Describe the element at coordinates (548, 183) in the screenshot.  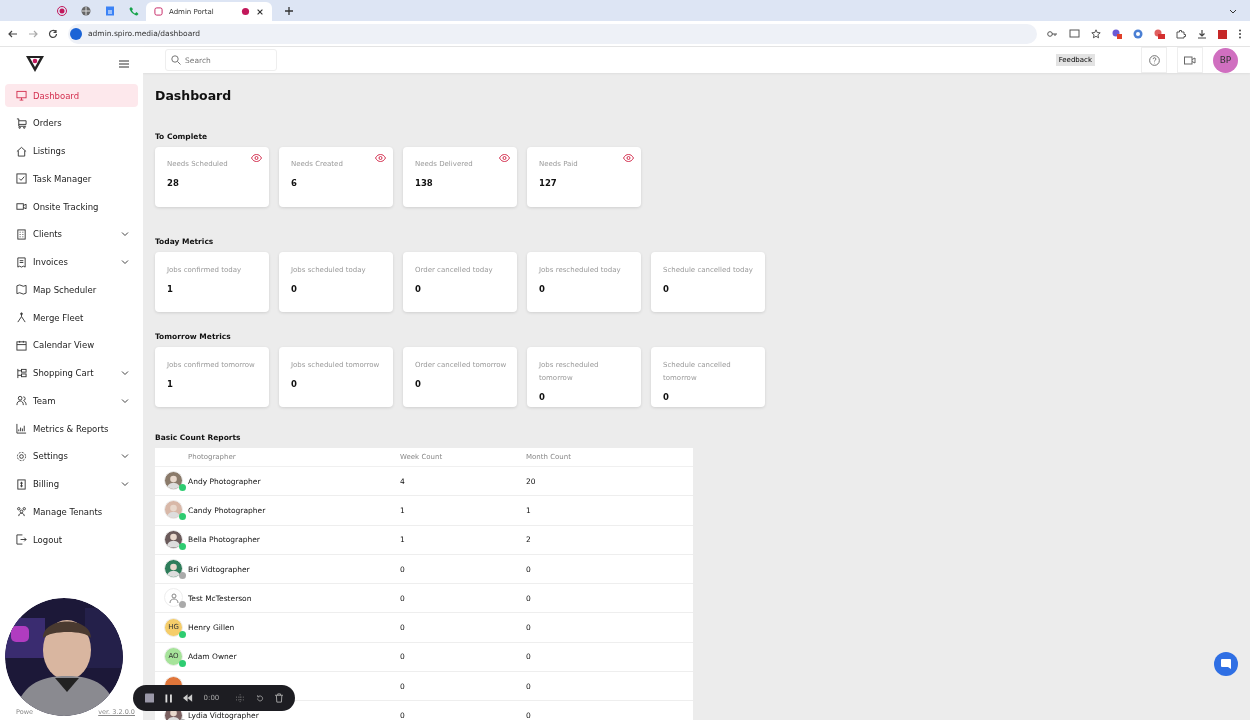
I see `card-value: 127` at that location.